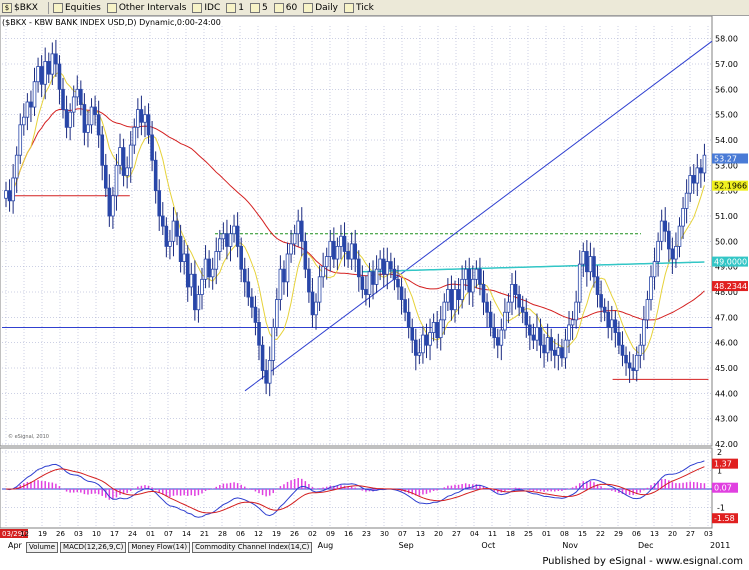 The image size is (749, 570). What do you see at coordinates (285, 7) in the screenshot?
I see `interval-60: 60` at bounding box center [285, 7].